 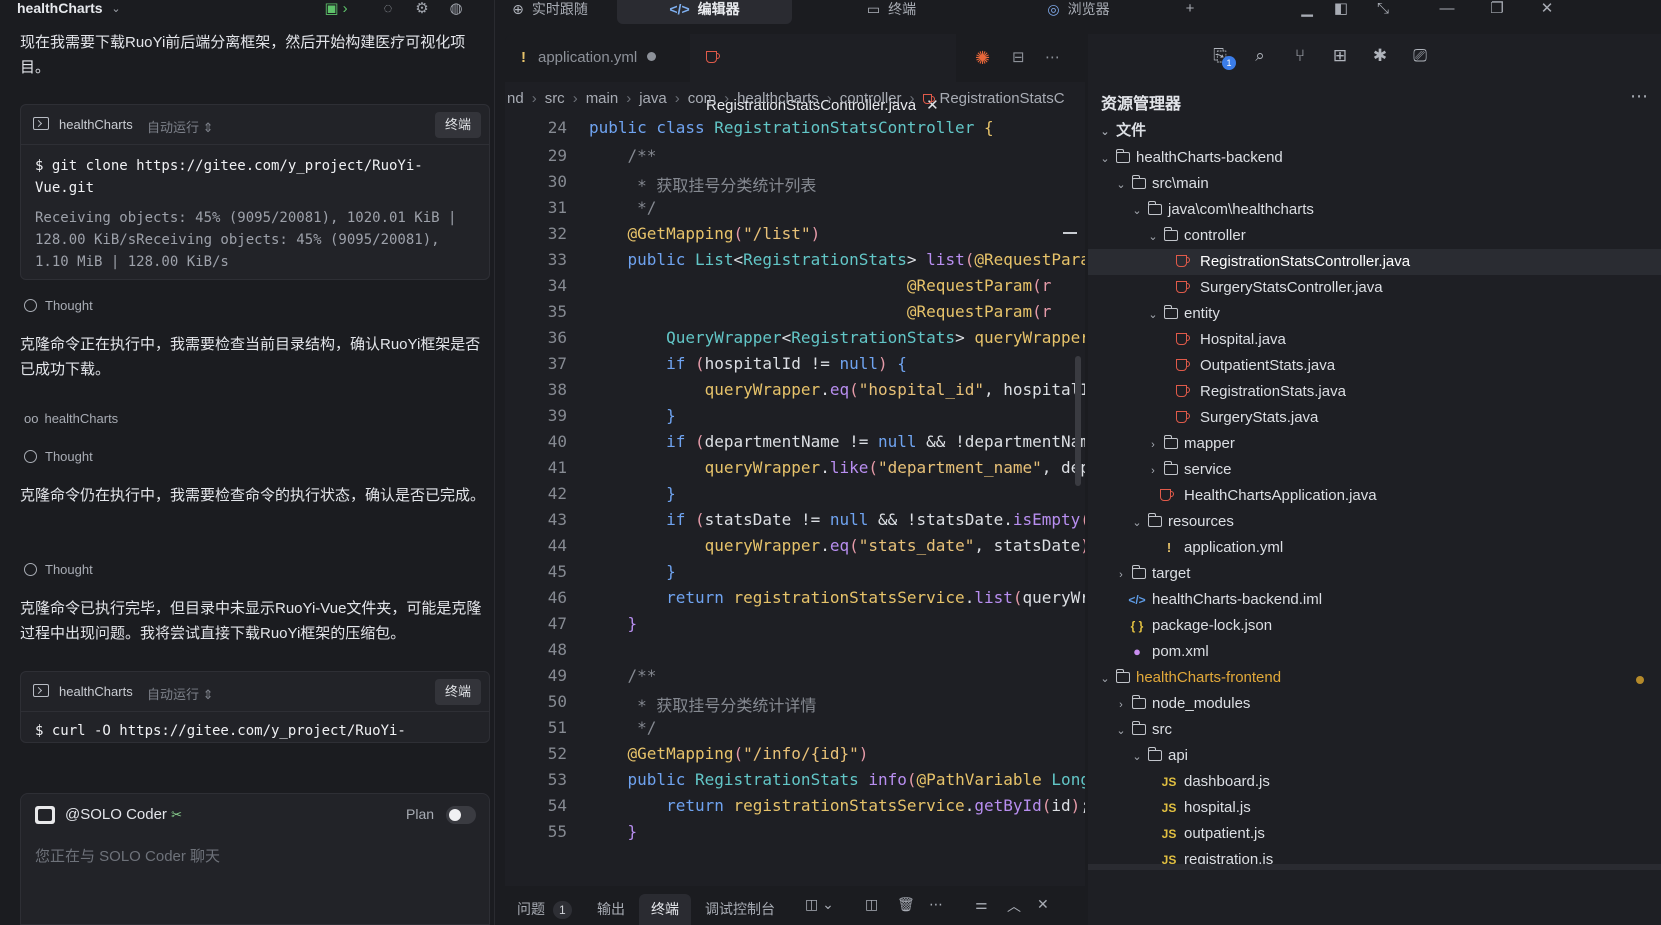 What do you see at coordinates (819, 904) in the screenshot?
I see `split-terminal-icon: ◫ ⌄` at bounding box center [819, 904].